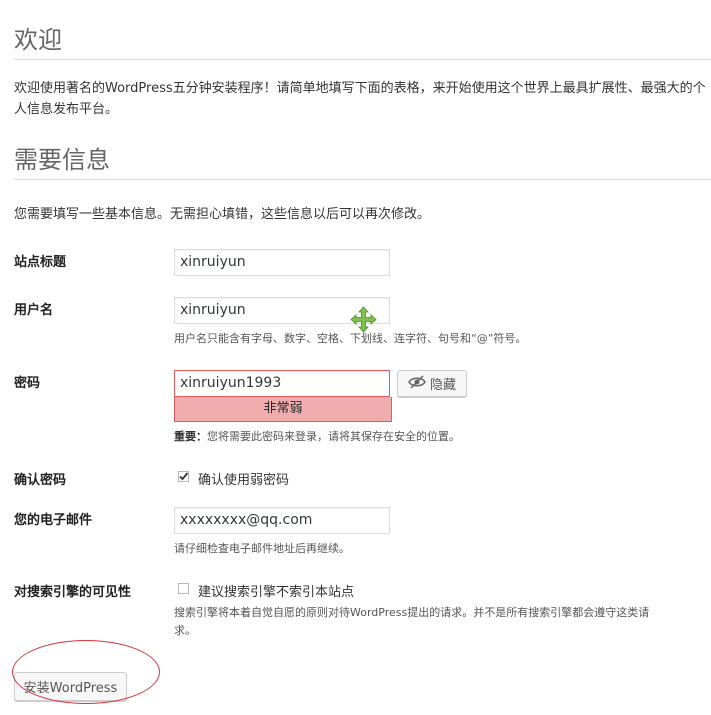  What do you see at coordinates (262, 548) in the screenshot?
I see `email-hint: 请仔细检查电子邮件地址后再继续。` at bounding box center [262, 548].